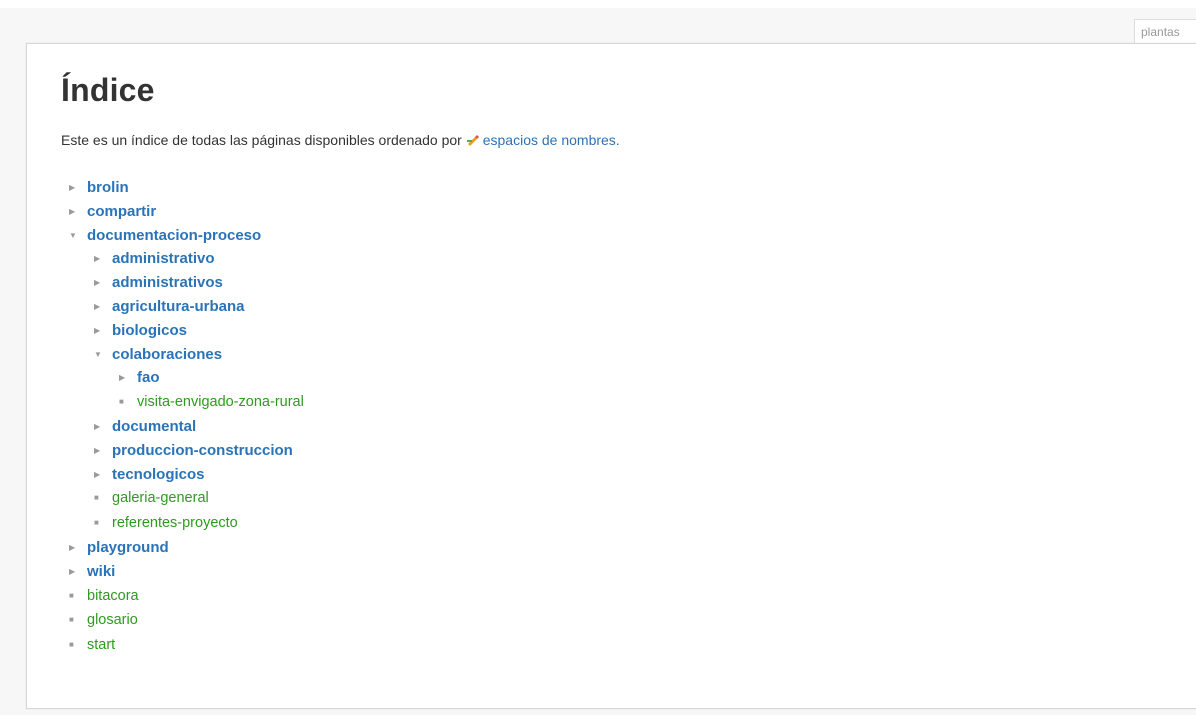 The width and height of the screenshot is (1196, 715). Describe the element at coordinates (128, 547) in the screenshot. I see `namespace-link: playground` at that location.